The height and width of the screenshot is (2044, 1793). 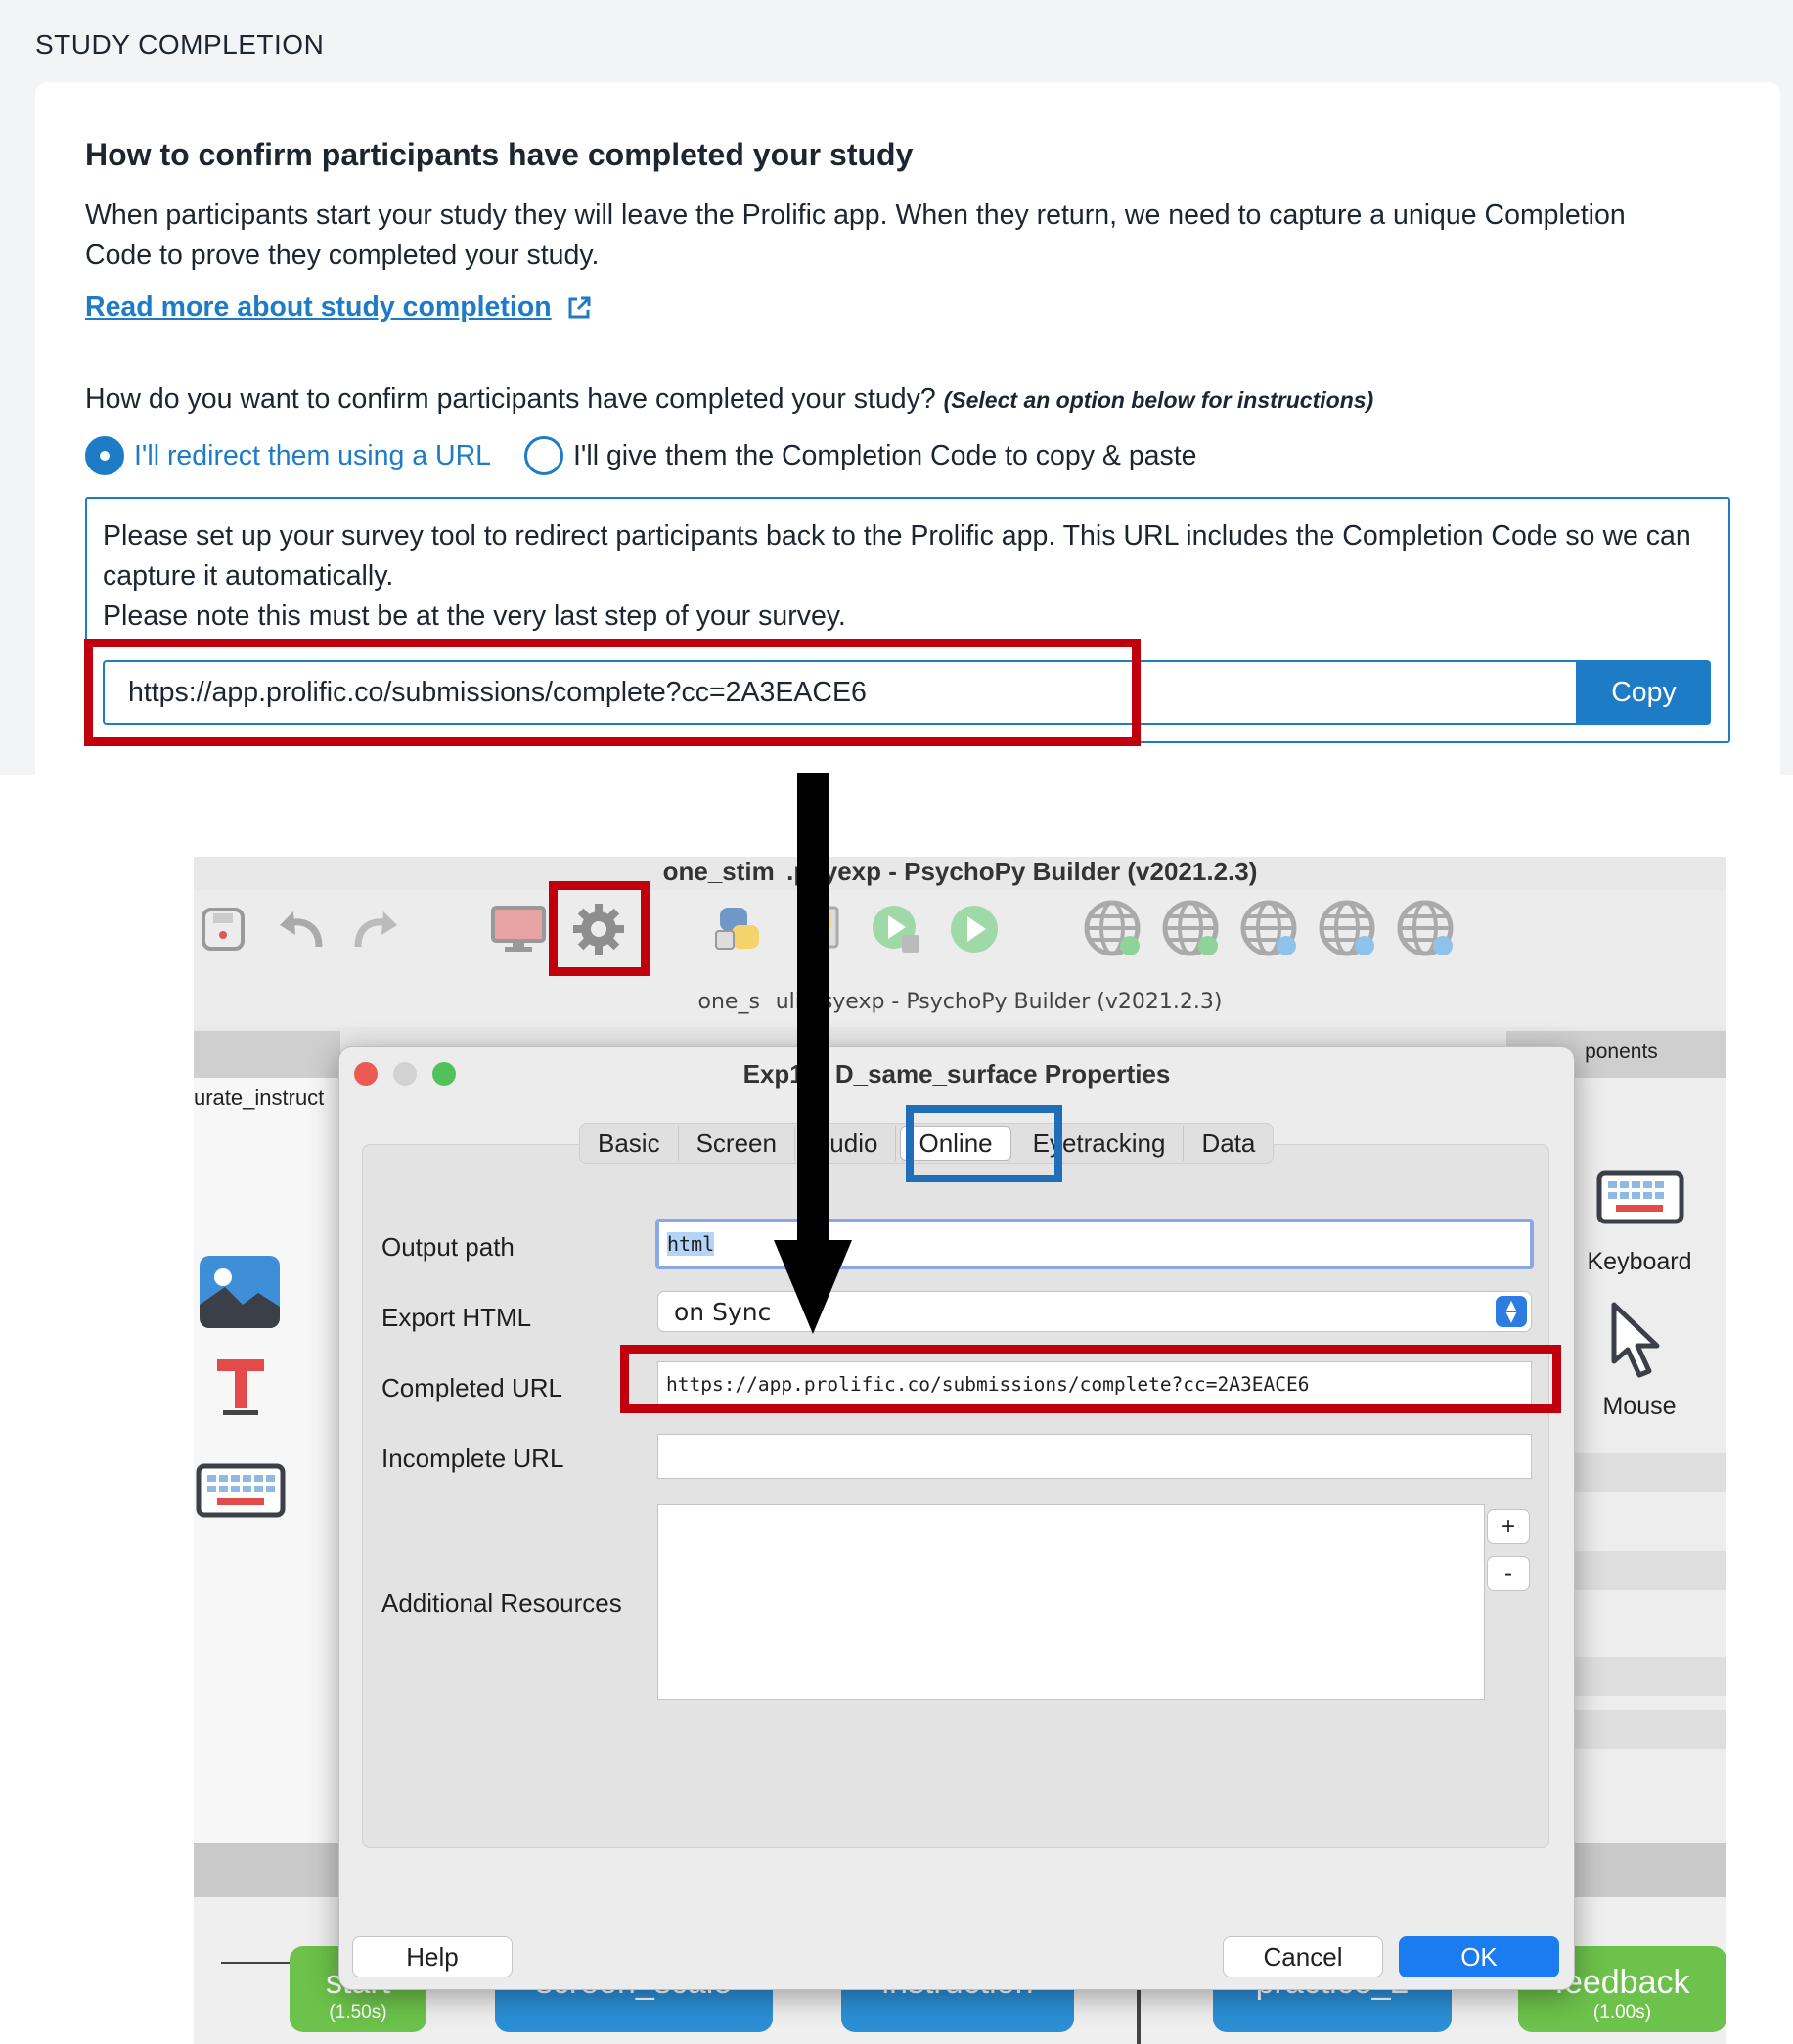 What do you see at coordinates (1622, 1982) in the screenshot?
I see `flow-routine-label: feedback` at bounding box center [1622, 1982].